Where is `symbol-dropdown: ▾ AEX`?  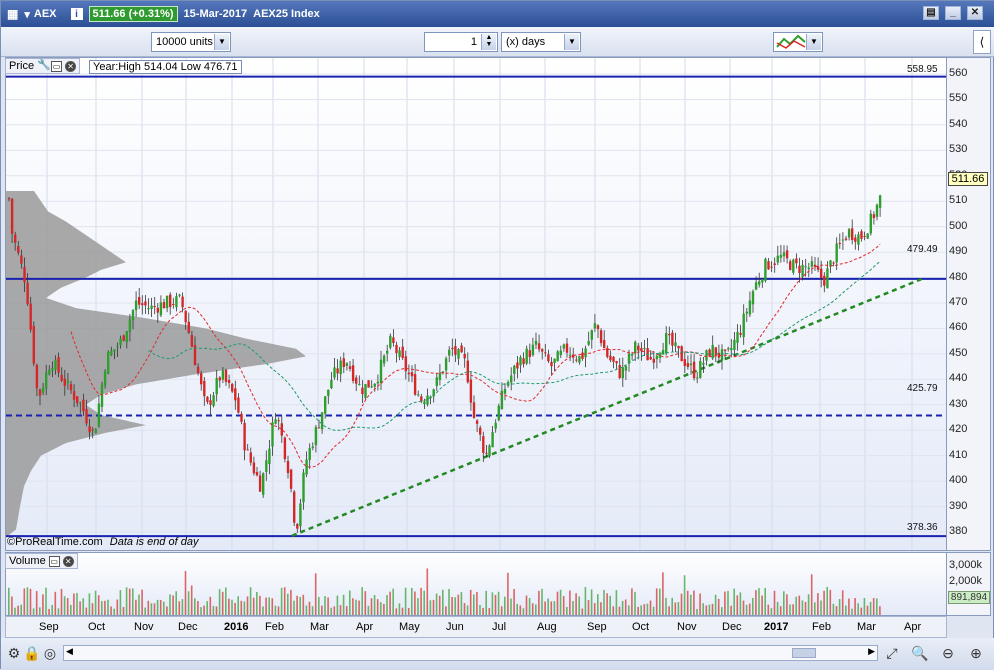 symbol-dropdown: ▾ AEX is located at coordinates (40, 14).